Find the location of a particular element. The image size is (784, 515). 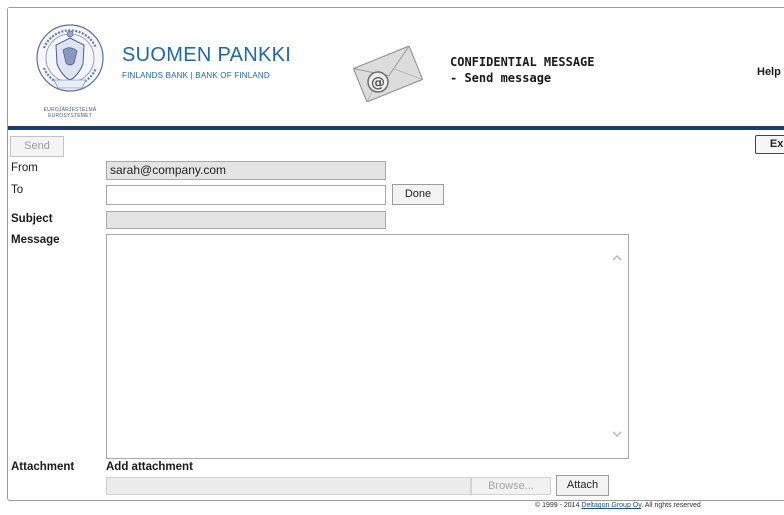

to-input is located at coordinates (246, 195).